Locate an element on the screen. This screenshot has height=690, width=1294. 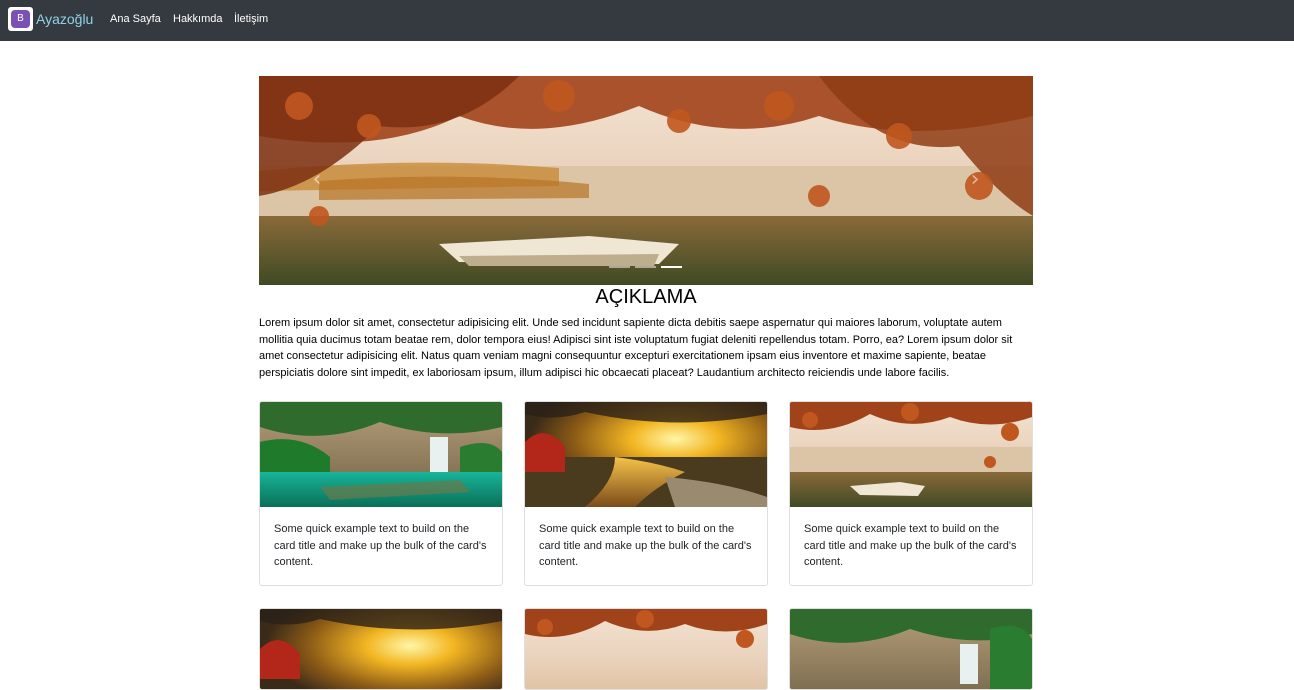
chevron-left-icon: ‹ is located at coordinates (317, 180).